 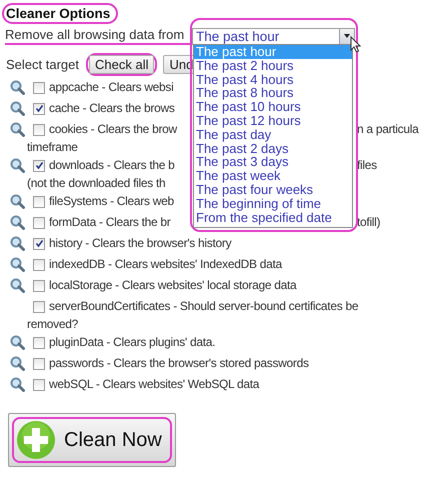 I want to click on target-description: appcache - Clears websi, so click(x=111, y=87).